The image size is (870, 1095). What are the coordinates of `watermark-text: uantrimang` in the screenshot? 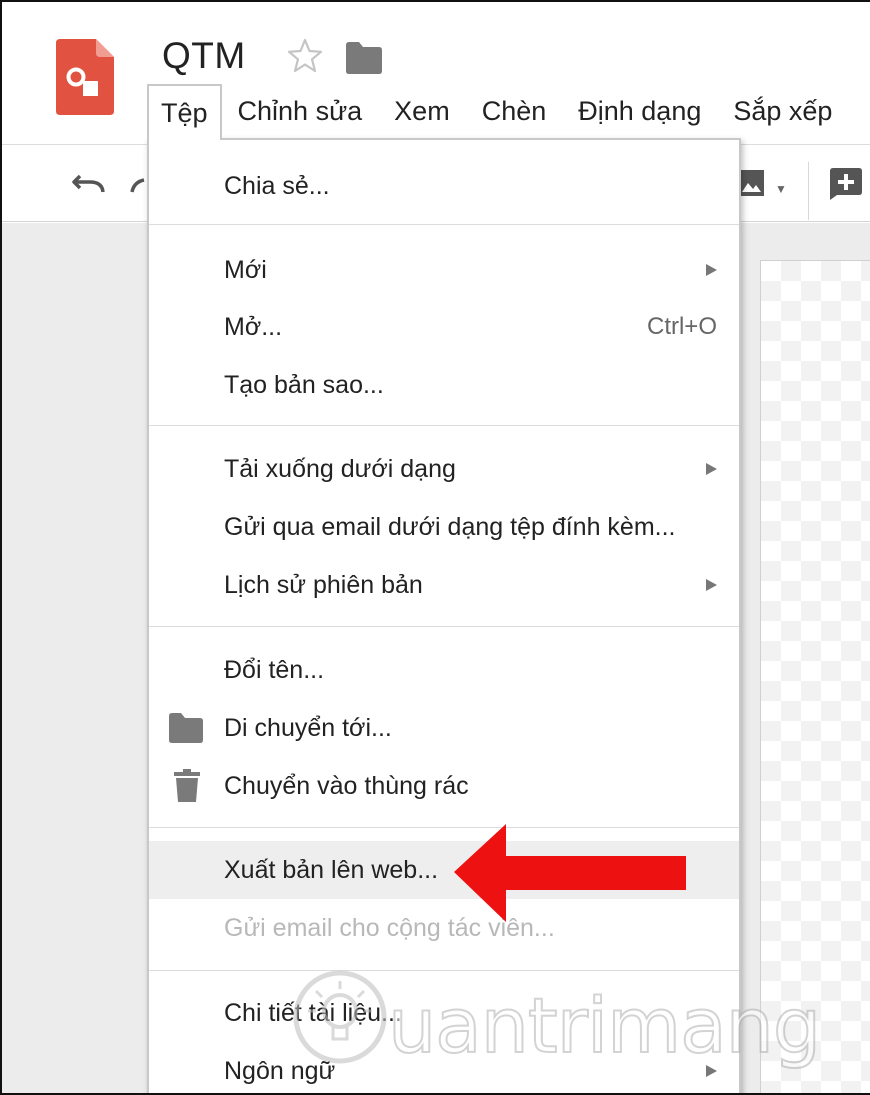 It's located at (604, 1025).